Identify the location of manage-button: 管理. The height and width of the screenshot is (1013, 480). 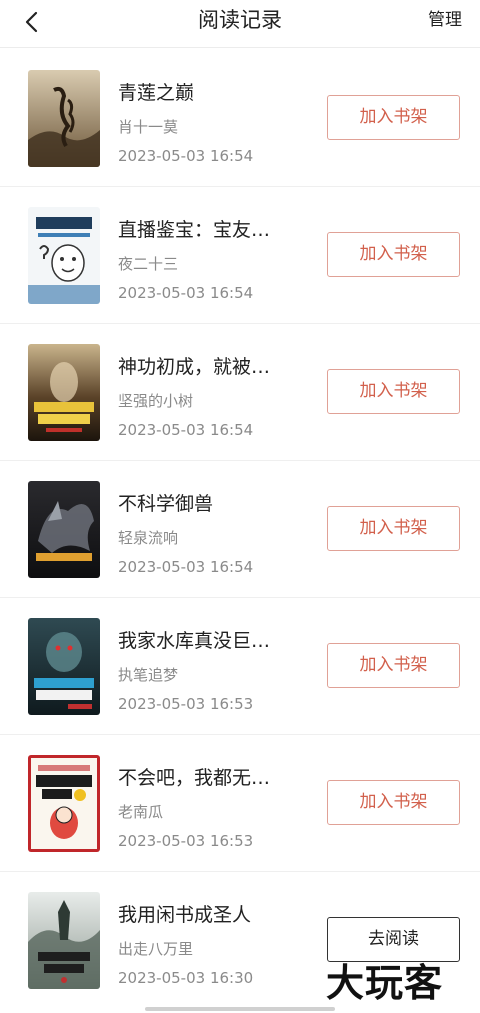
(445, 20).